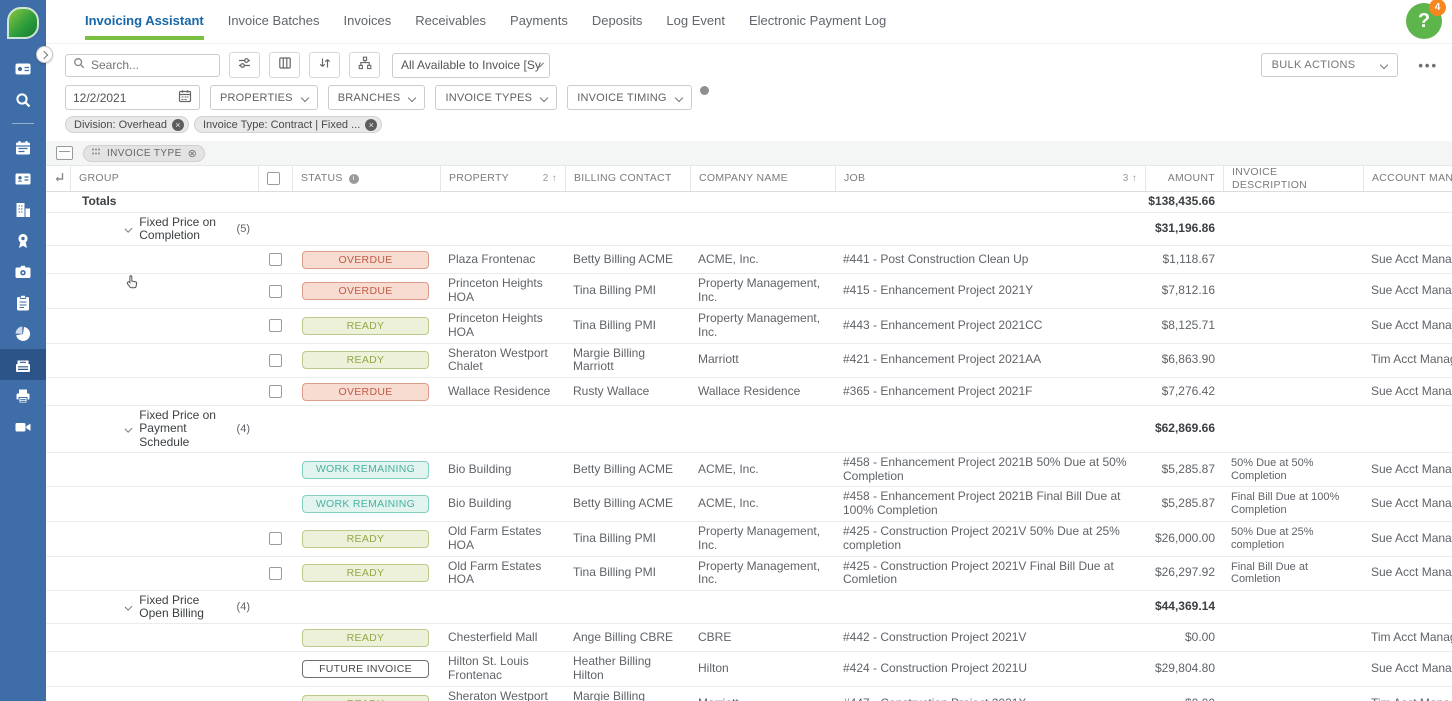 The height and width of the screenshot is (701, 1452). What do you see at coordinates (502, 178) in the screenshot?
I see `column-header-property: PROPERTY 2 ↑` at bounding box center [502, 178].